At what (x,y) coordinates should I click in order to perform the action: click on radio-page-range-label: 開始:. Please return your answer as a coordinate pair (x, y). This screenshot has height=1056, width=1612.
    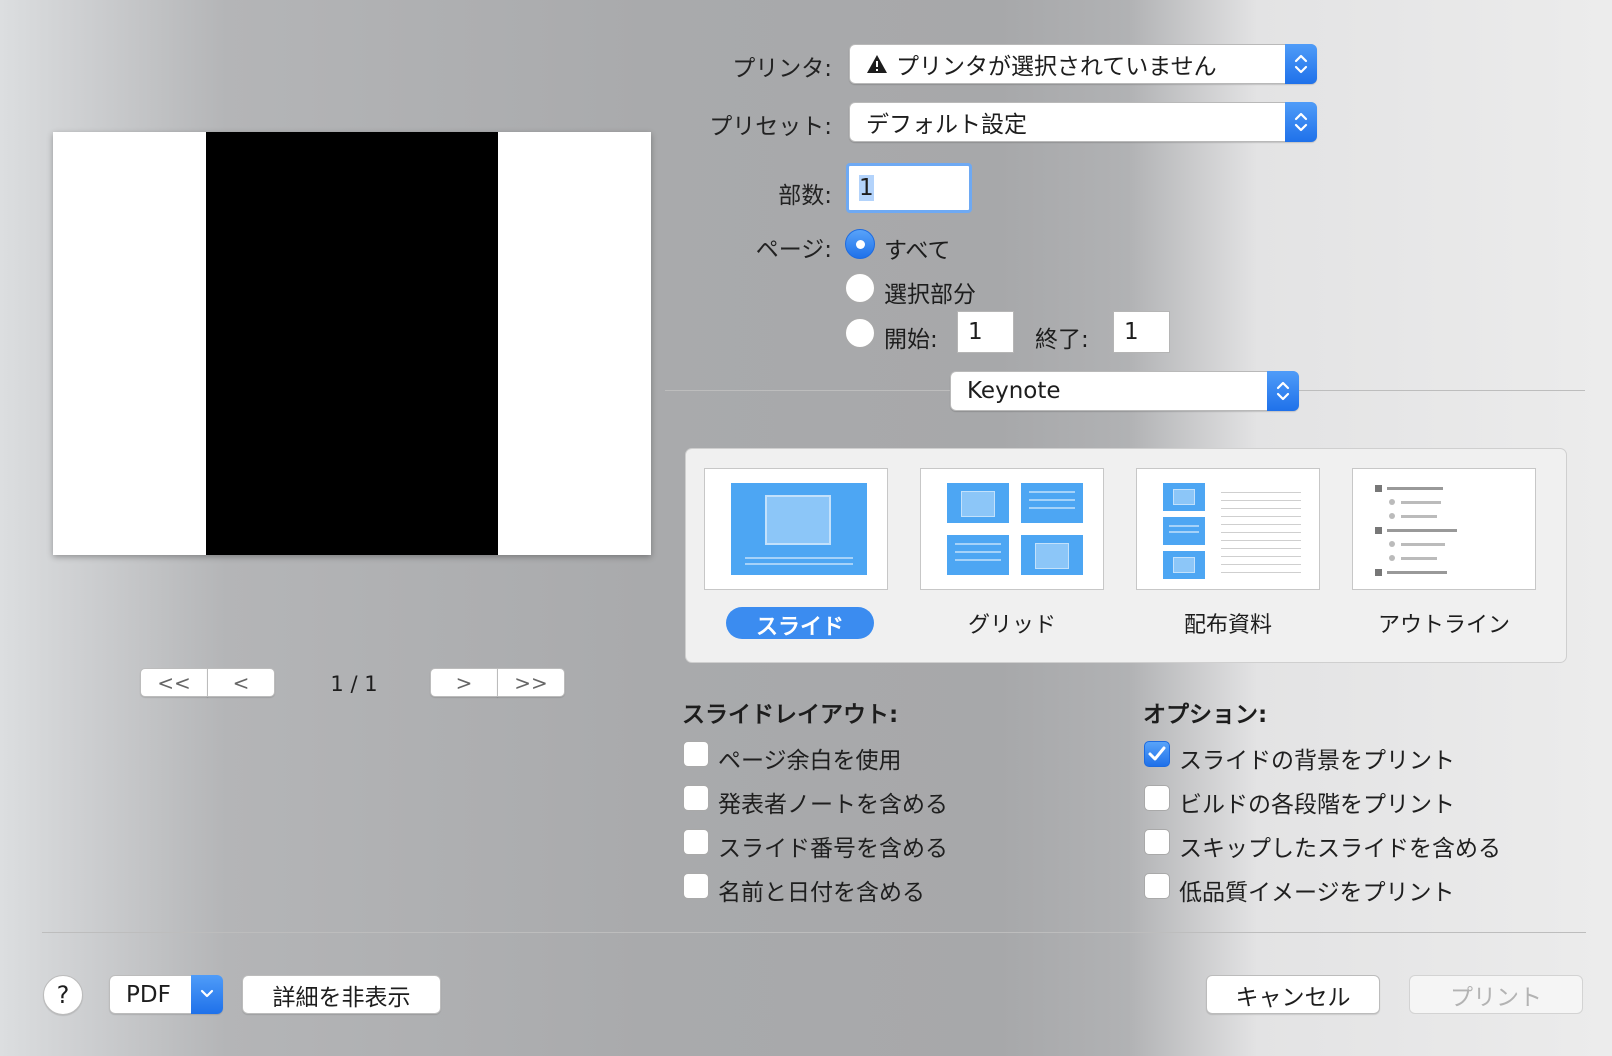
    Looking at the image, I should click on (911, 340).